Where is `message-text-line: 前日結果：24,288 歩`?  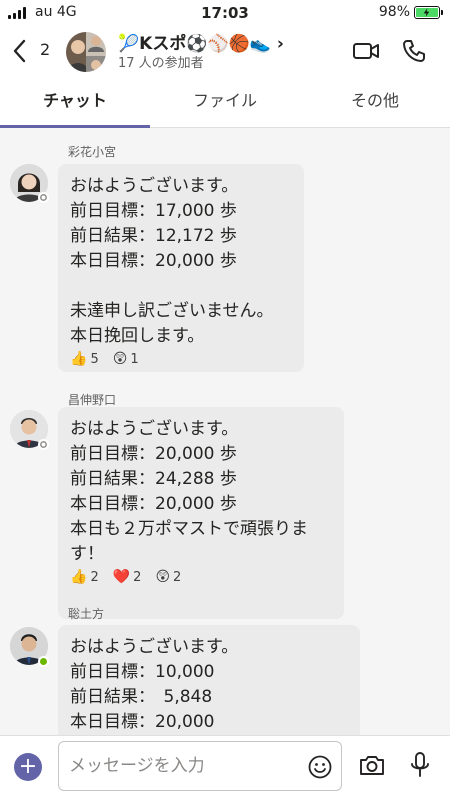
message-text-line: 前日結果：24,288 歩 is located at coordinates (153, 479).